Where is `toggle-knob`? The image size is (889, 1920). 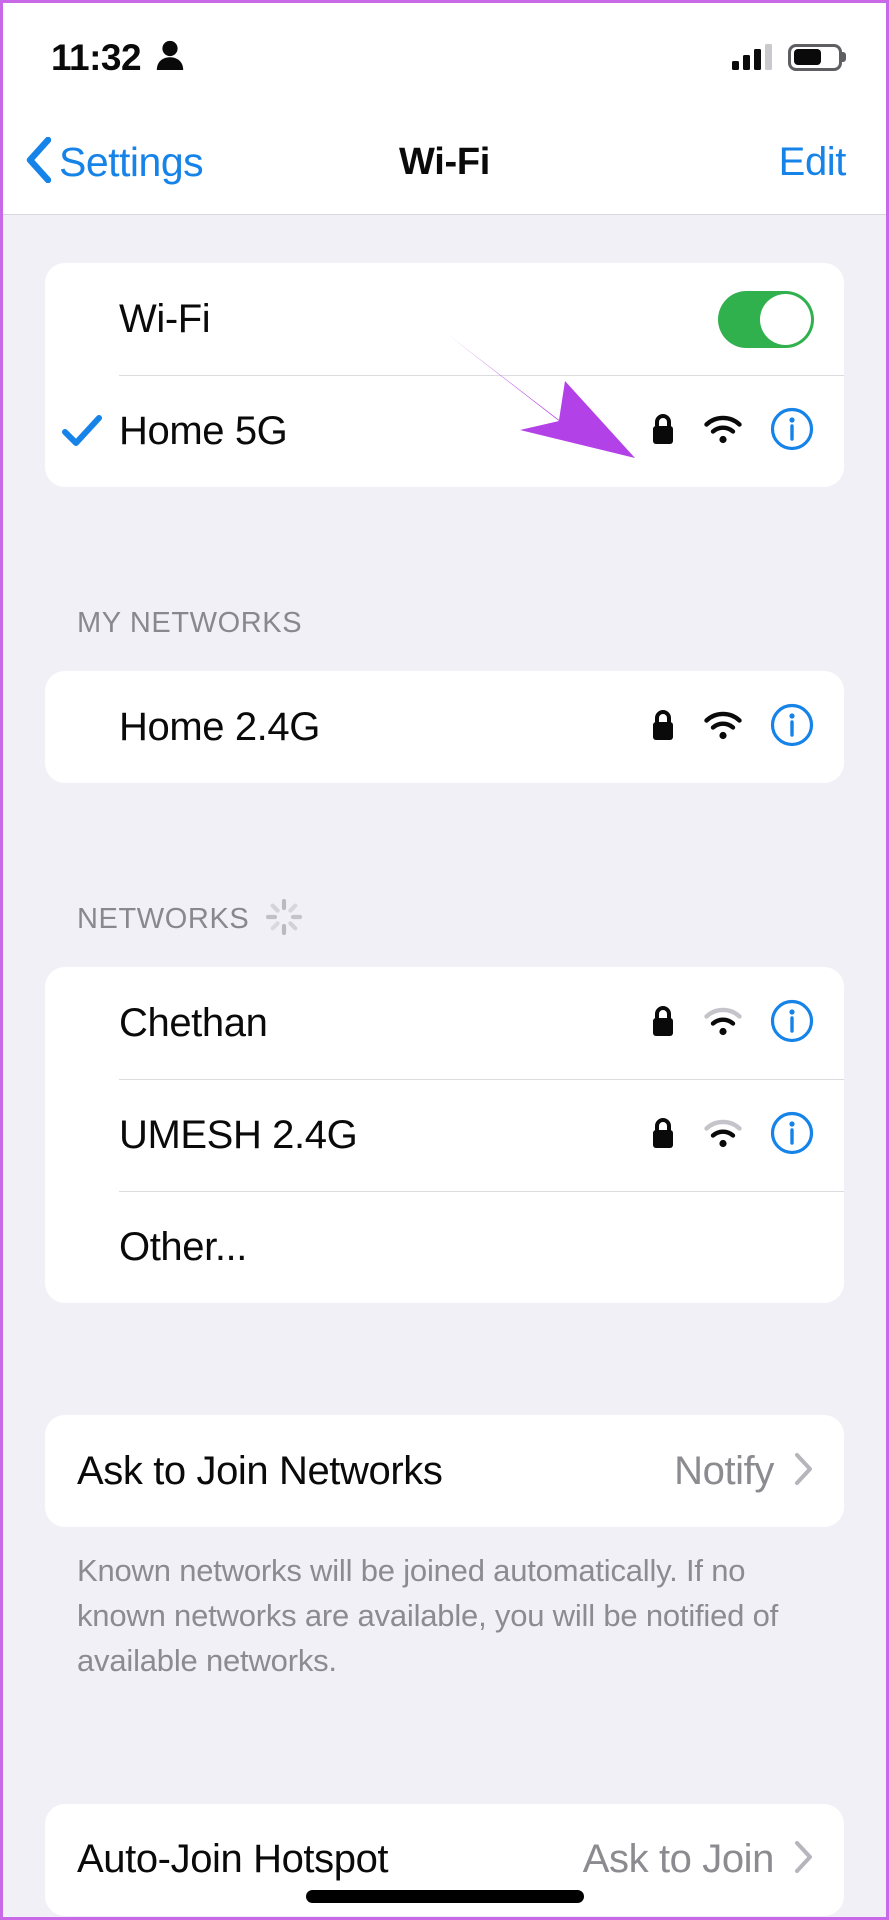 toggle-knob is located at coordinates (785, 319).